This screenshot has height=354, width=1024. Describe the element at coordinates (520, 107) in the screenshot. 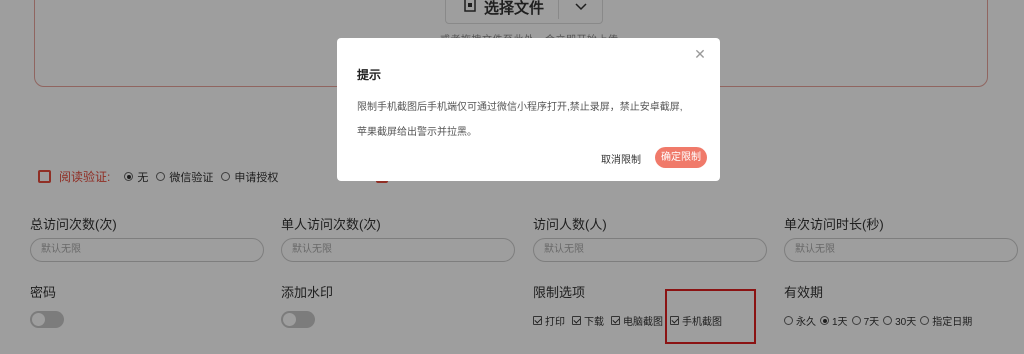

I see `dialog-message-line-1: 限制手机截图后手机端仅可通过微信小程序打开,禁止录屏，禁止安卓截屏,` at that location.